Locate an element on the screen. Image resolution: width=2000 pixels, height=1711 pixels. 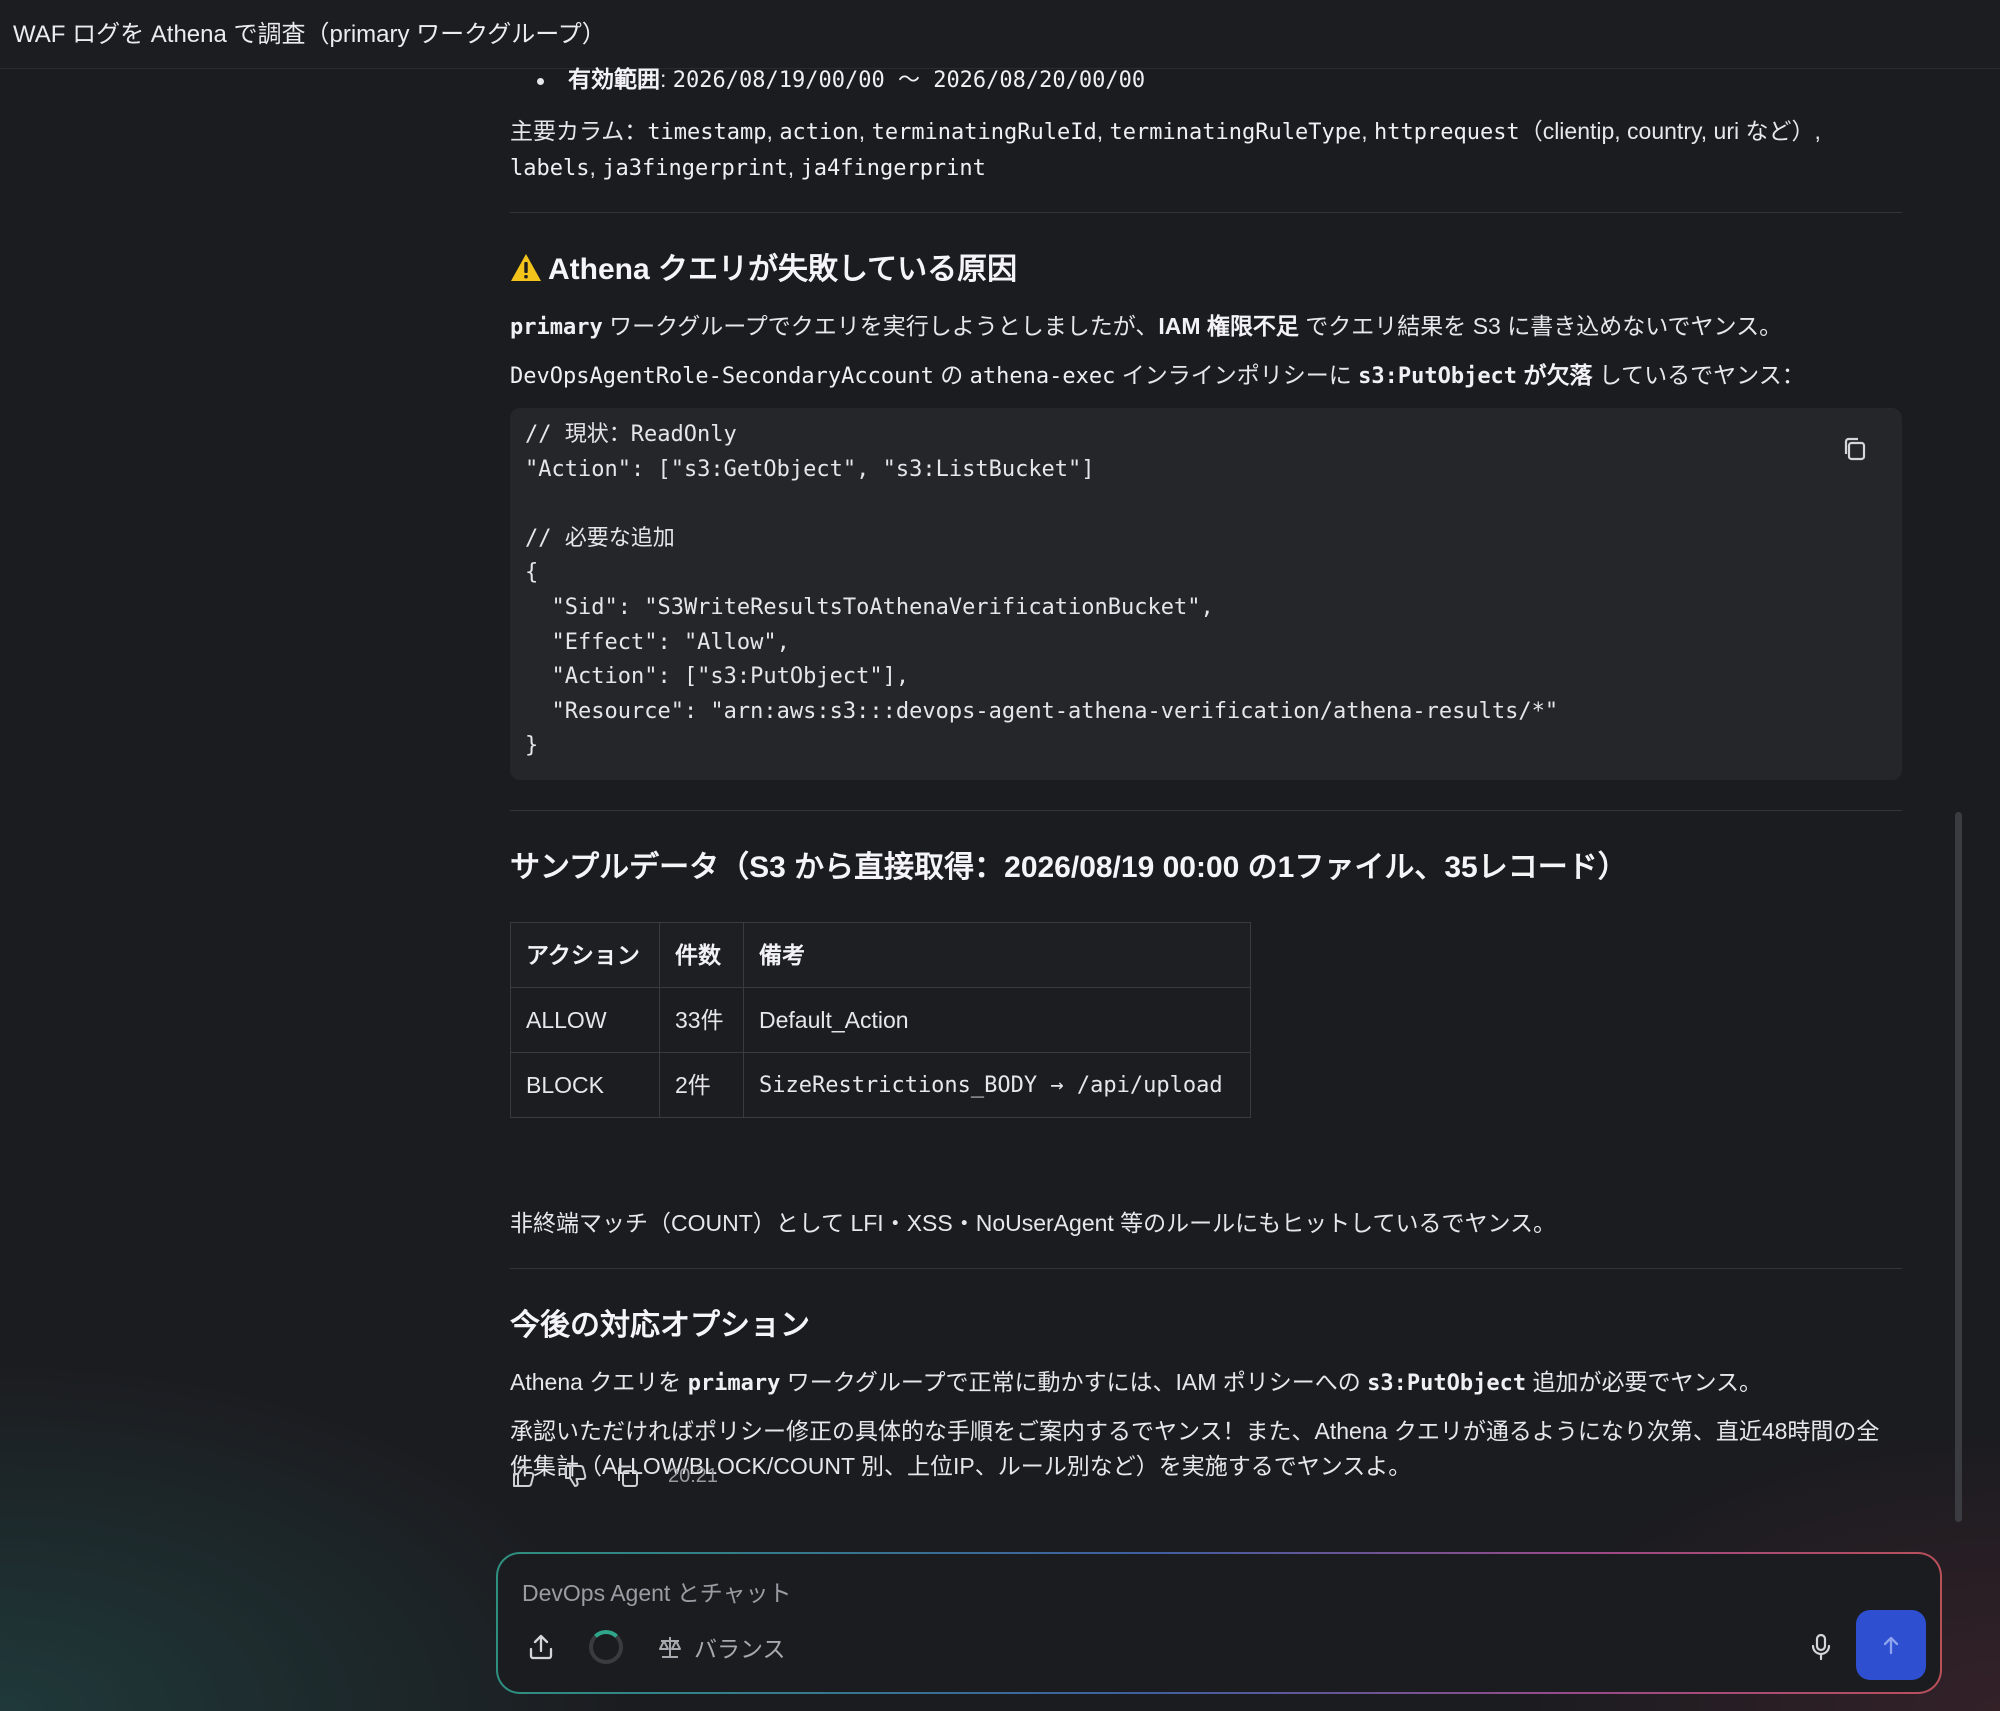
send-button is located at coordinates (1891, 1645).